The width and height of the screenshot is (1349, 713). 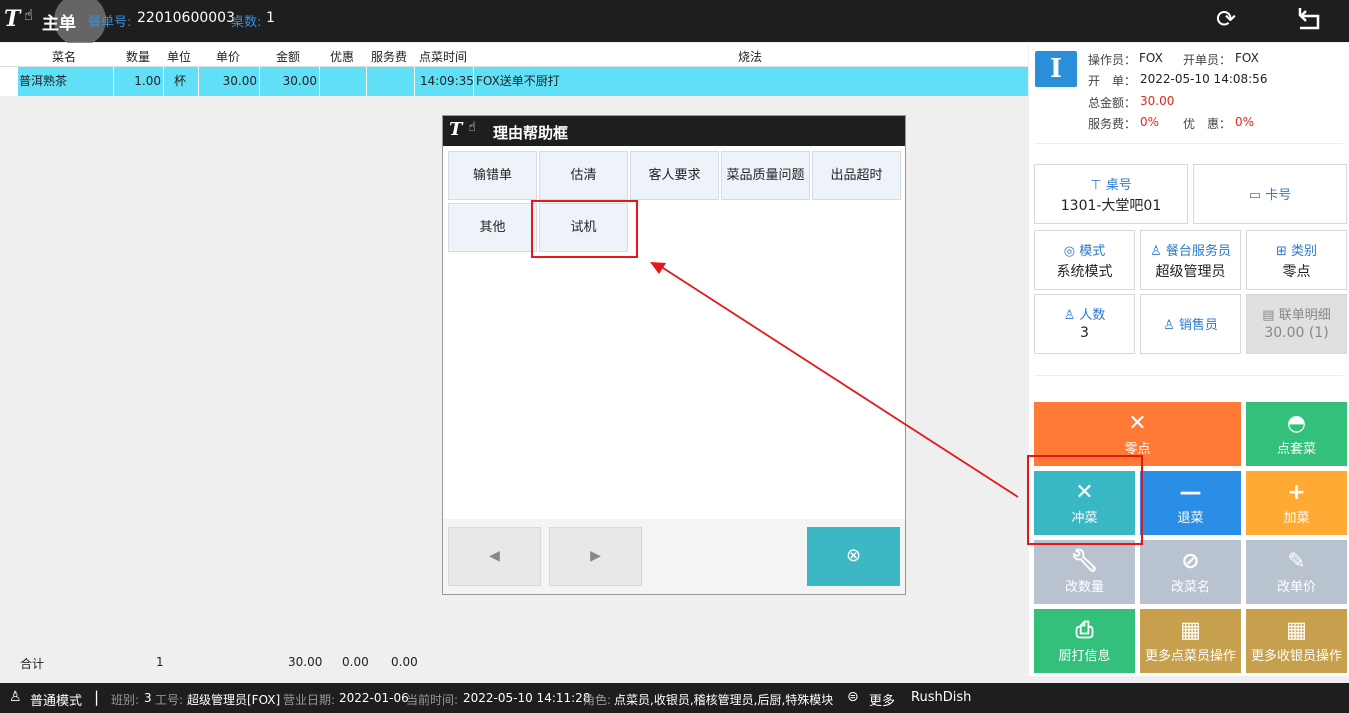 What do you see at coordinates (1112, 60) in the screenshot?
I see `operator-label: 操作员：` at bounding box center [1112, 60].